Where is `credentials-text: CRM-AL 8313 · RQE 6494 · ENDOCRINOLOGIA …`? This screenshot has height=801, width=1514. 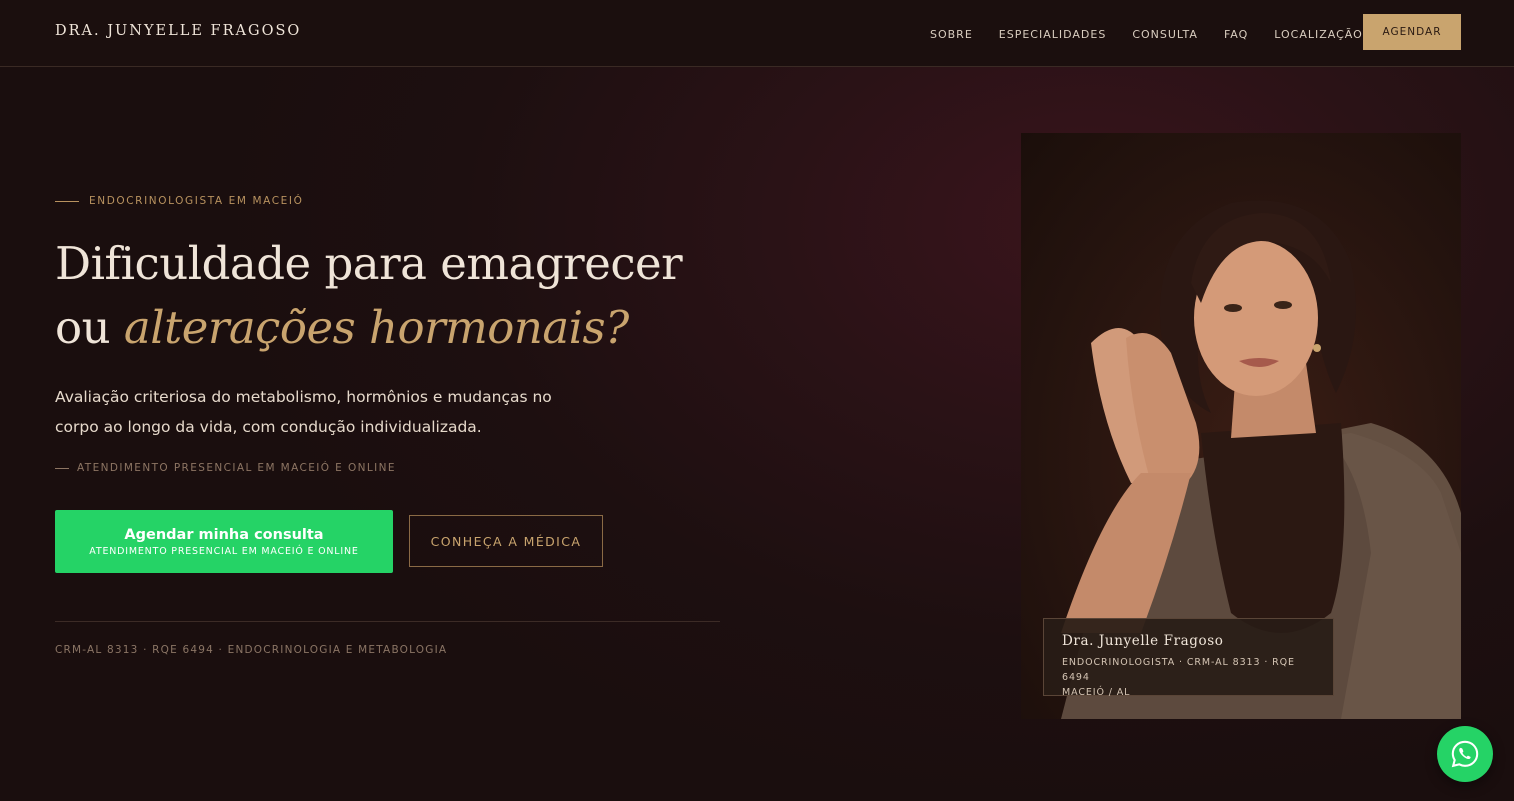 credentials-text: CRM-AL 8313 · RQE 6494 · ENDOCRINOLOGIA … is located at coordinates (251, 650).